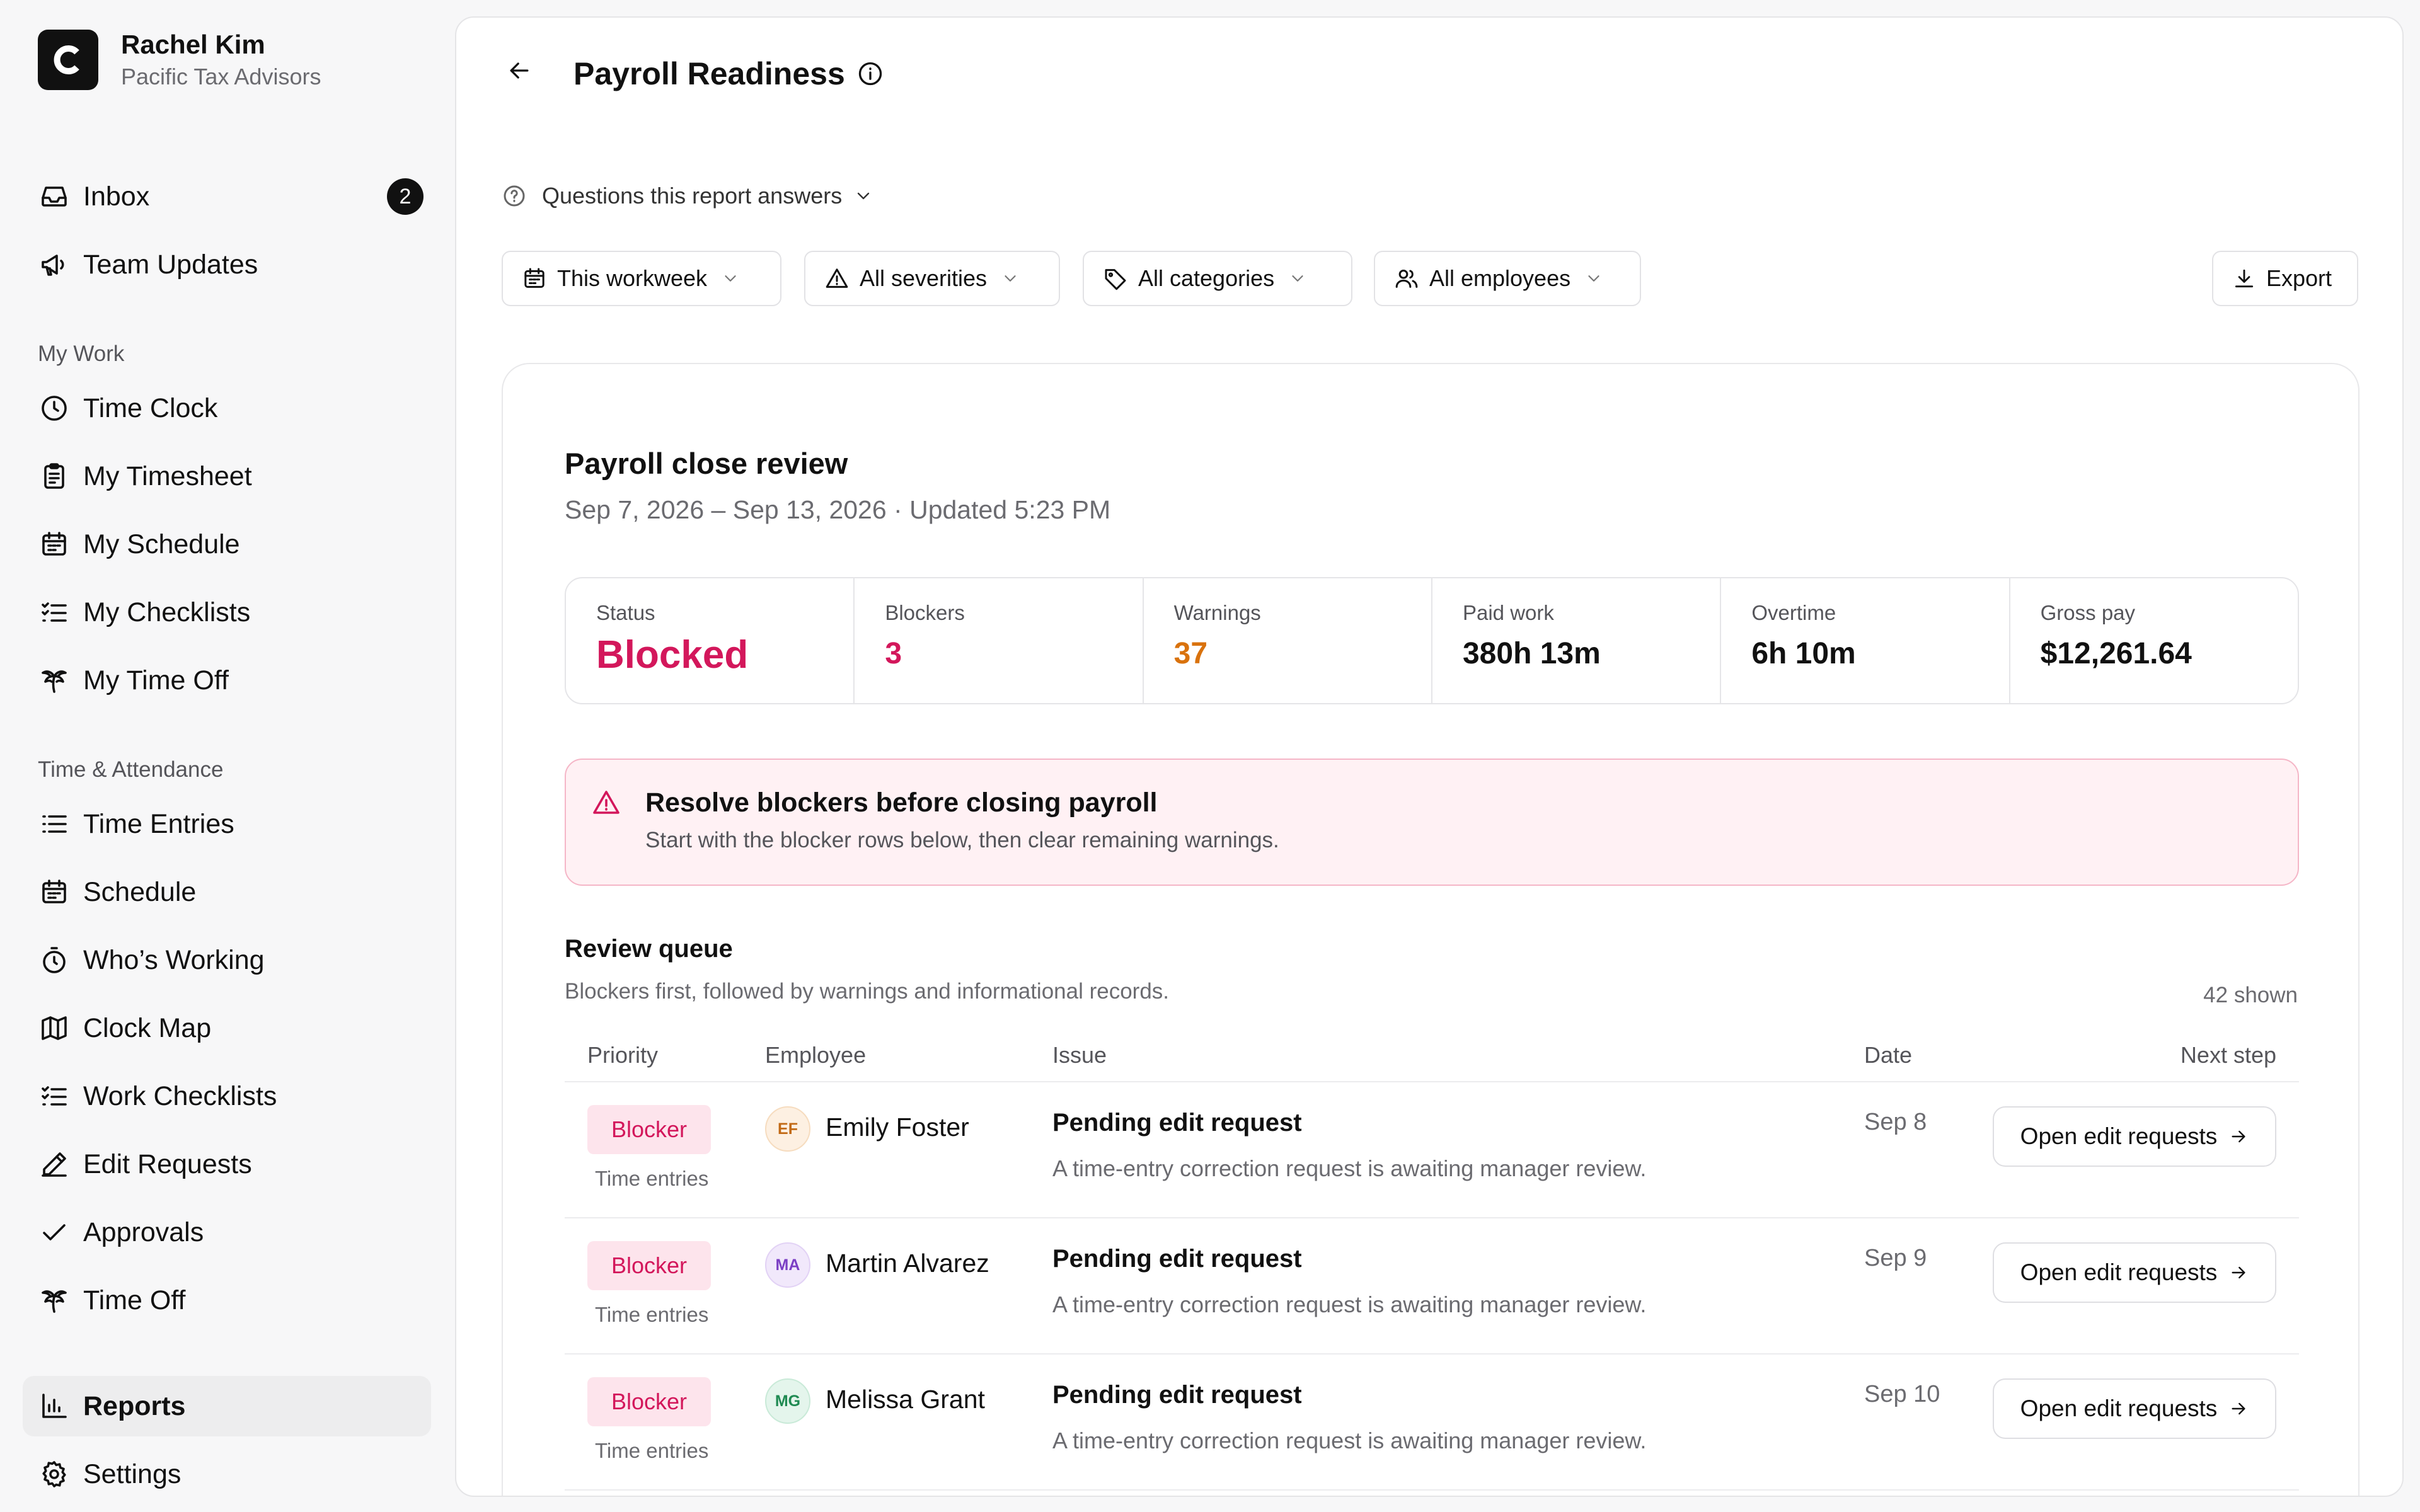 The height and width of the screenshot is (1512, 2420). I want to click on nav-my-checklists: My Checklists, so click(227, 612).